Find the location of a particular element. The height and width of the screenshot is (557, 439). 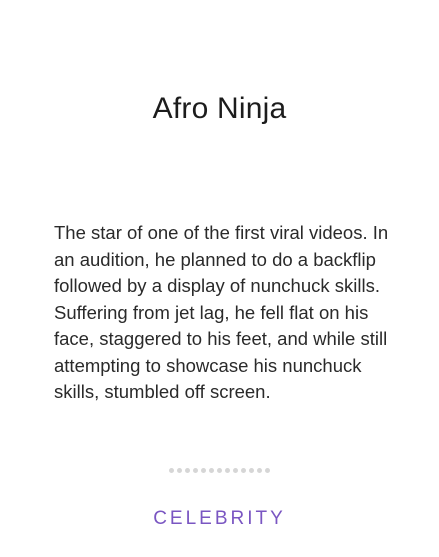

card-title: Afro Ninja is located at coordinates (219, 108).